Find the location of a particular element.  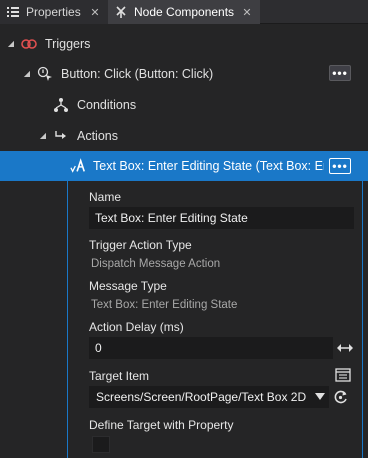

action-a-icon is located at coordinates (78, 166).